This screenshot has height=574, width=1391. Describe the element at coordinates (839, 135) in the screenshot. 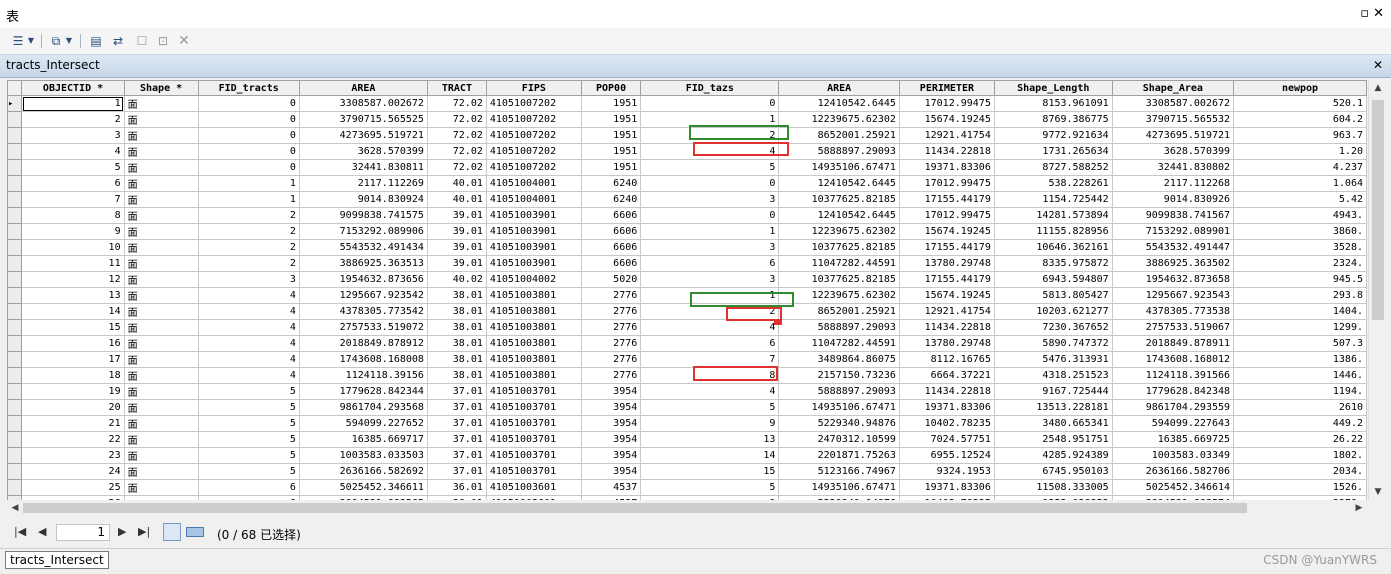

I see `table-cell: 8652001.25921` at that location.